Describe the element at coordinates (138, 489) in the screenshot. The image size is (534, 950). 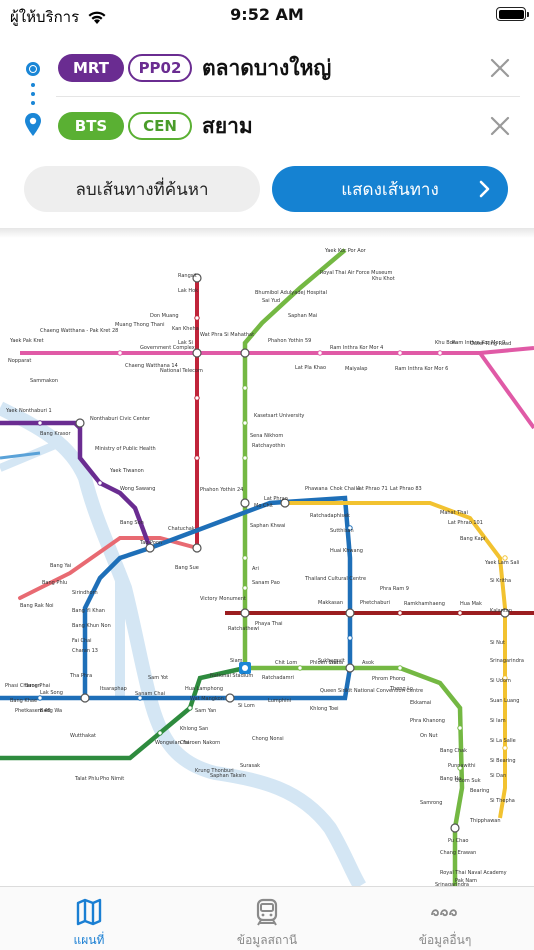
I see `map-station-label: Wong Sawang` at that location.